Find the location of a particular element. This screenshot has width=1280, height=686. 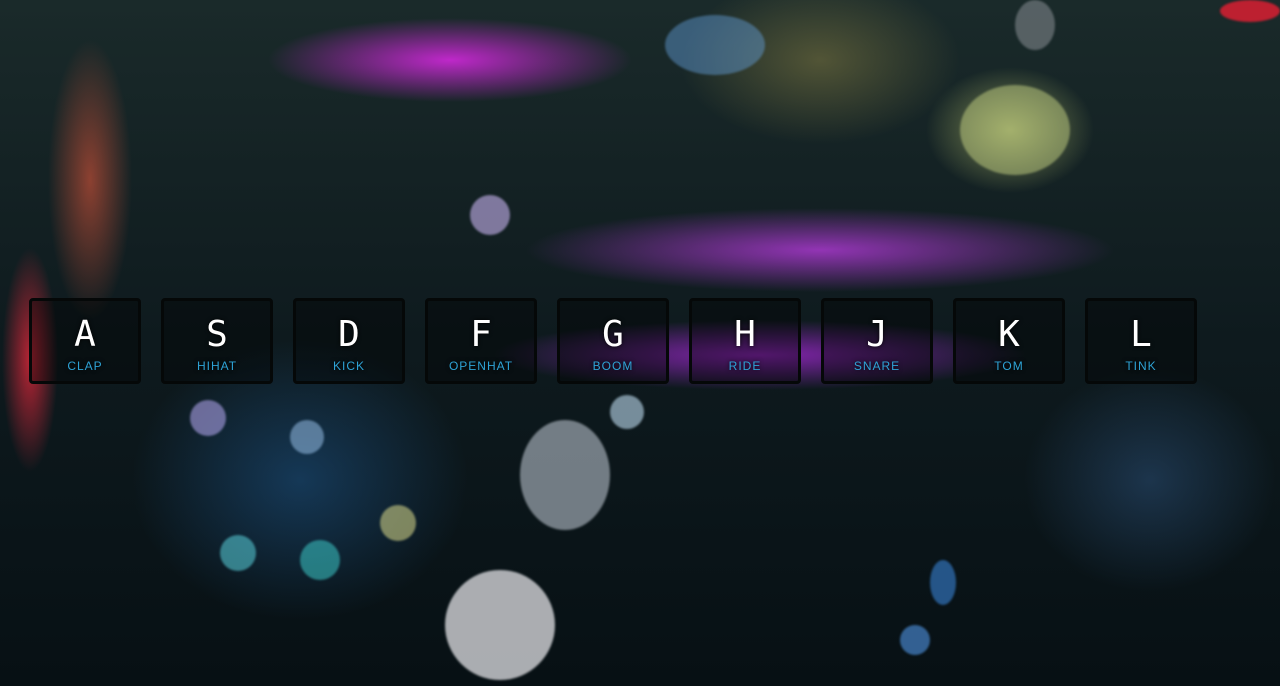

drum-key-k: K TOM is located at coordinates (1009, 341).